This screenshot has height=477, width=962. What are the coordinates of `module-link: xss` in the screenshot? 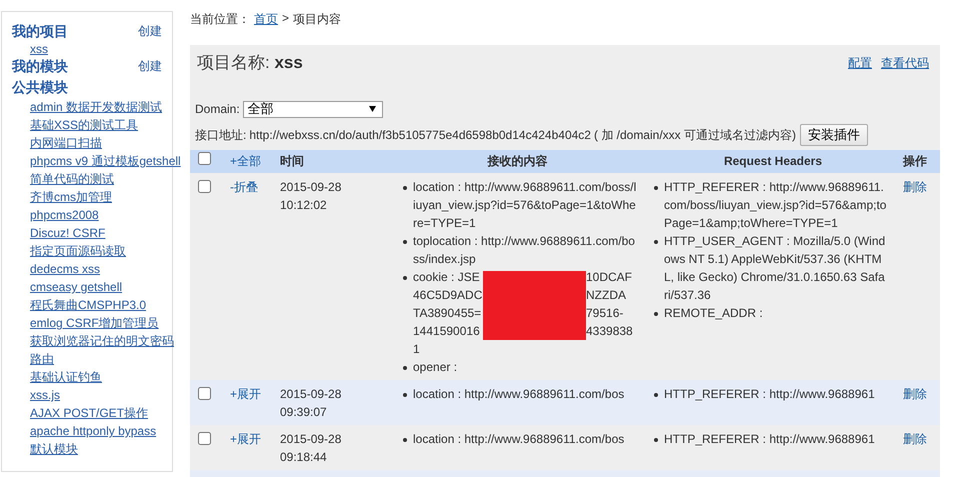 It's located at (39, 49).